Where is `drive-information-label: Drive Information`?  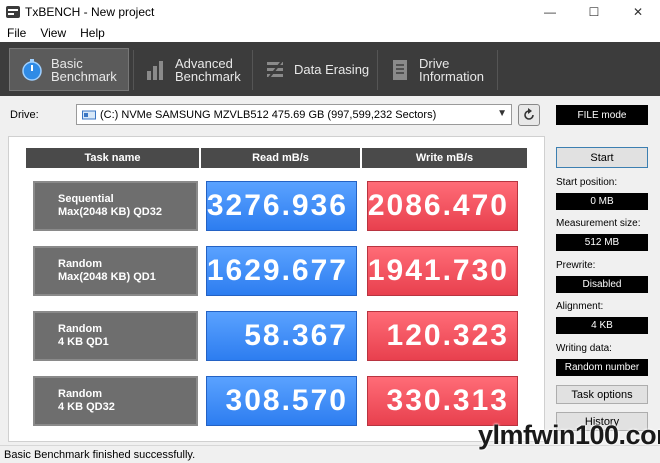 drive-information-label: Drive Information is located at coordinates (452, 69).